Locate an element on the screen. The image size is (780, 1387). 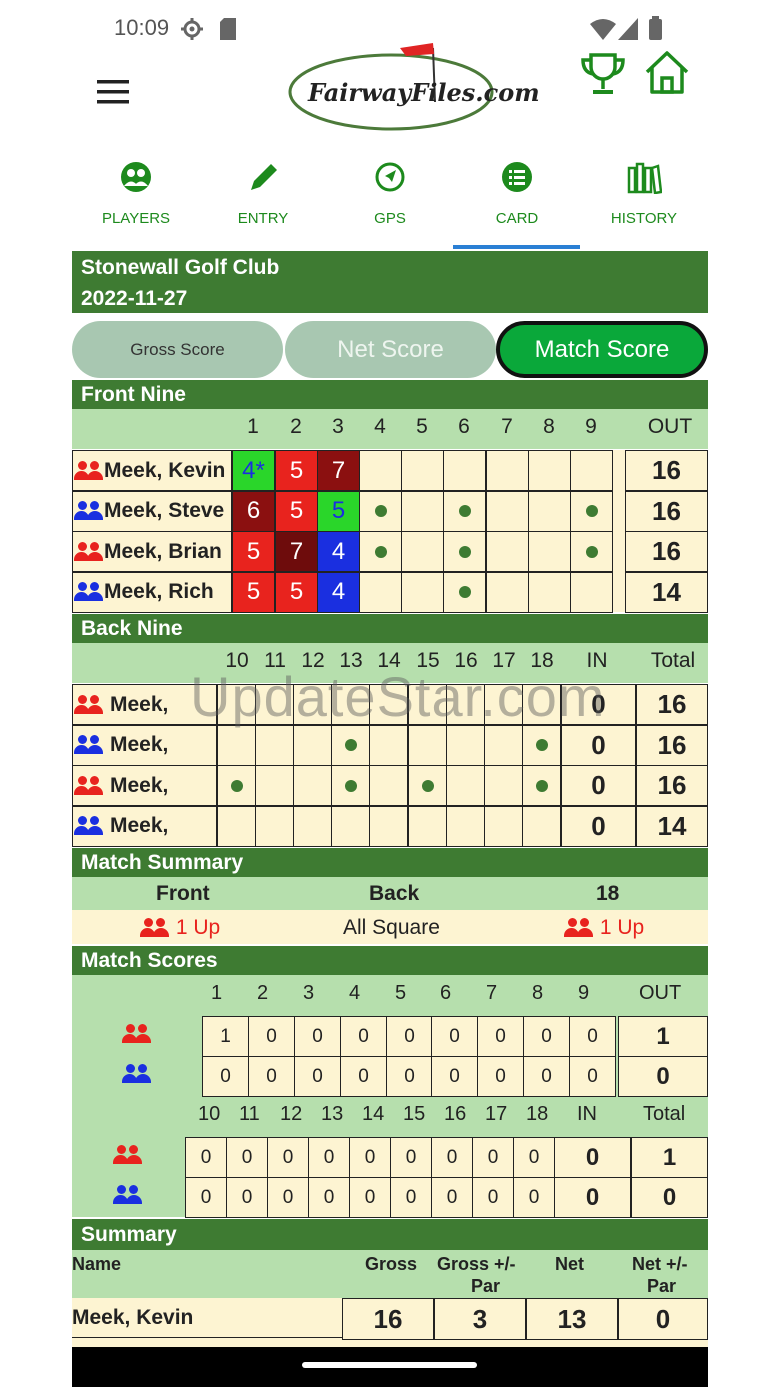
tab-card: CARD is located at coordinates (517, 198).